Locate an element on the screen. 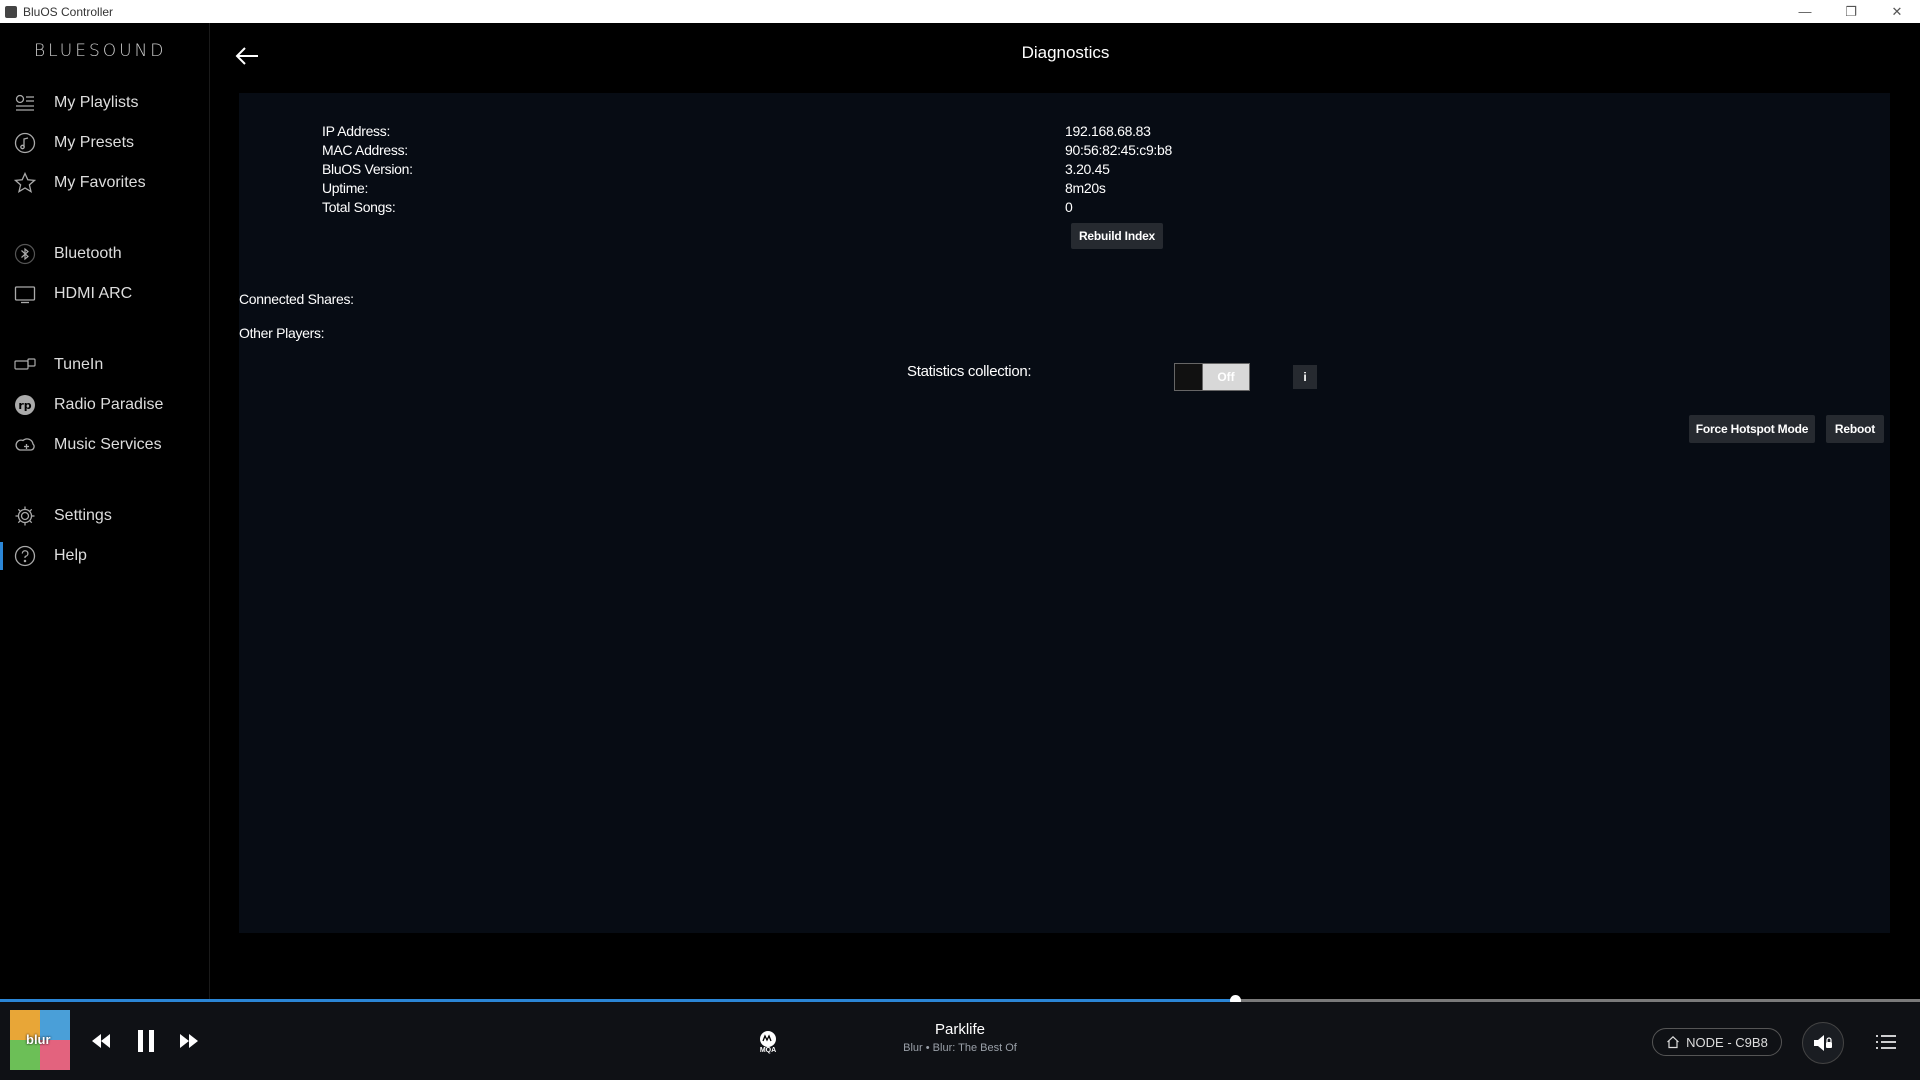 The width and height of the screenshot is (1920, 1080). list-icon is located at coordinates (1886, 1042).